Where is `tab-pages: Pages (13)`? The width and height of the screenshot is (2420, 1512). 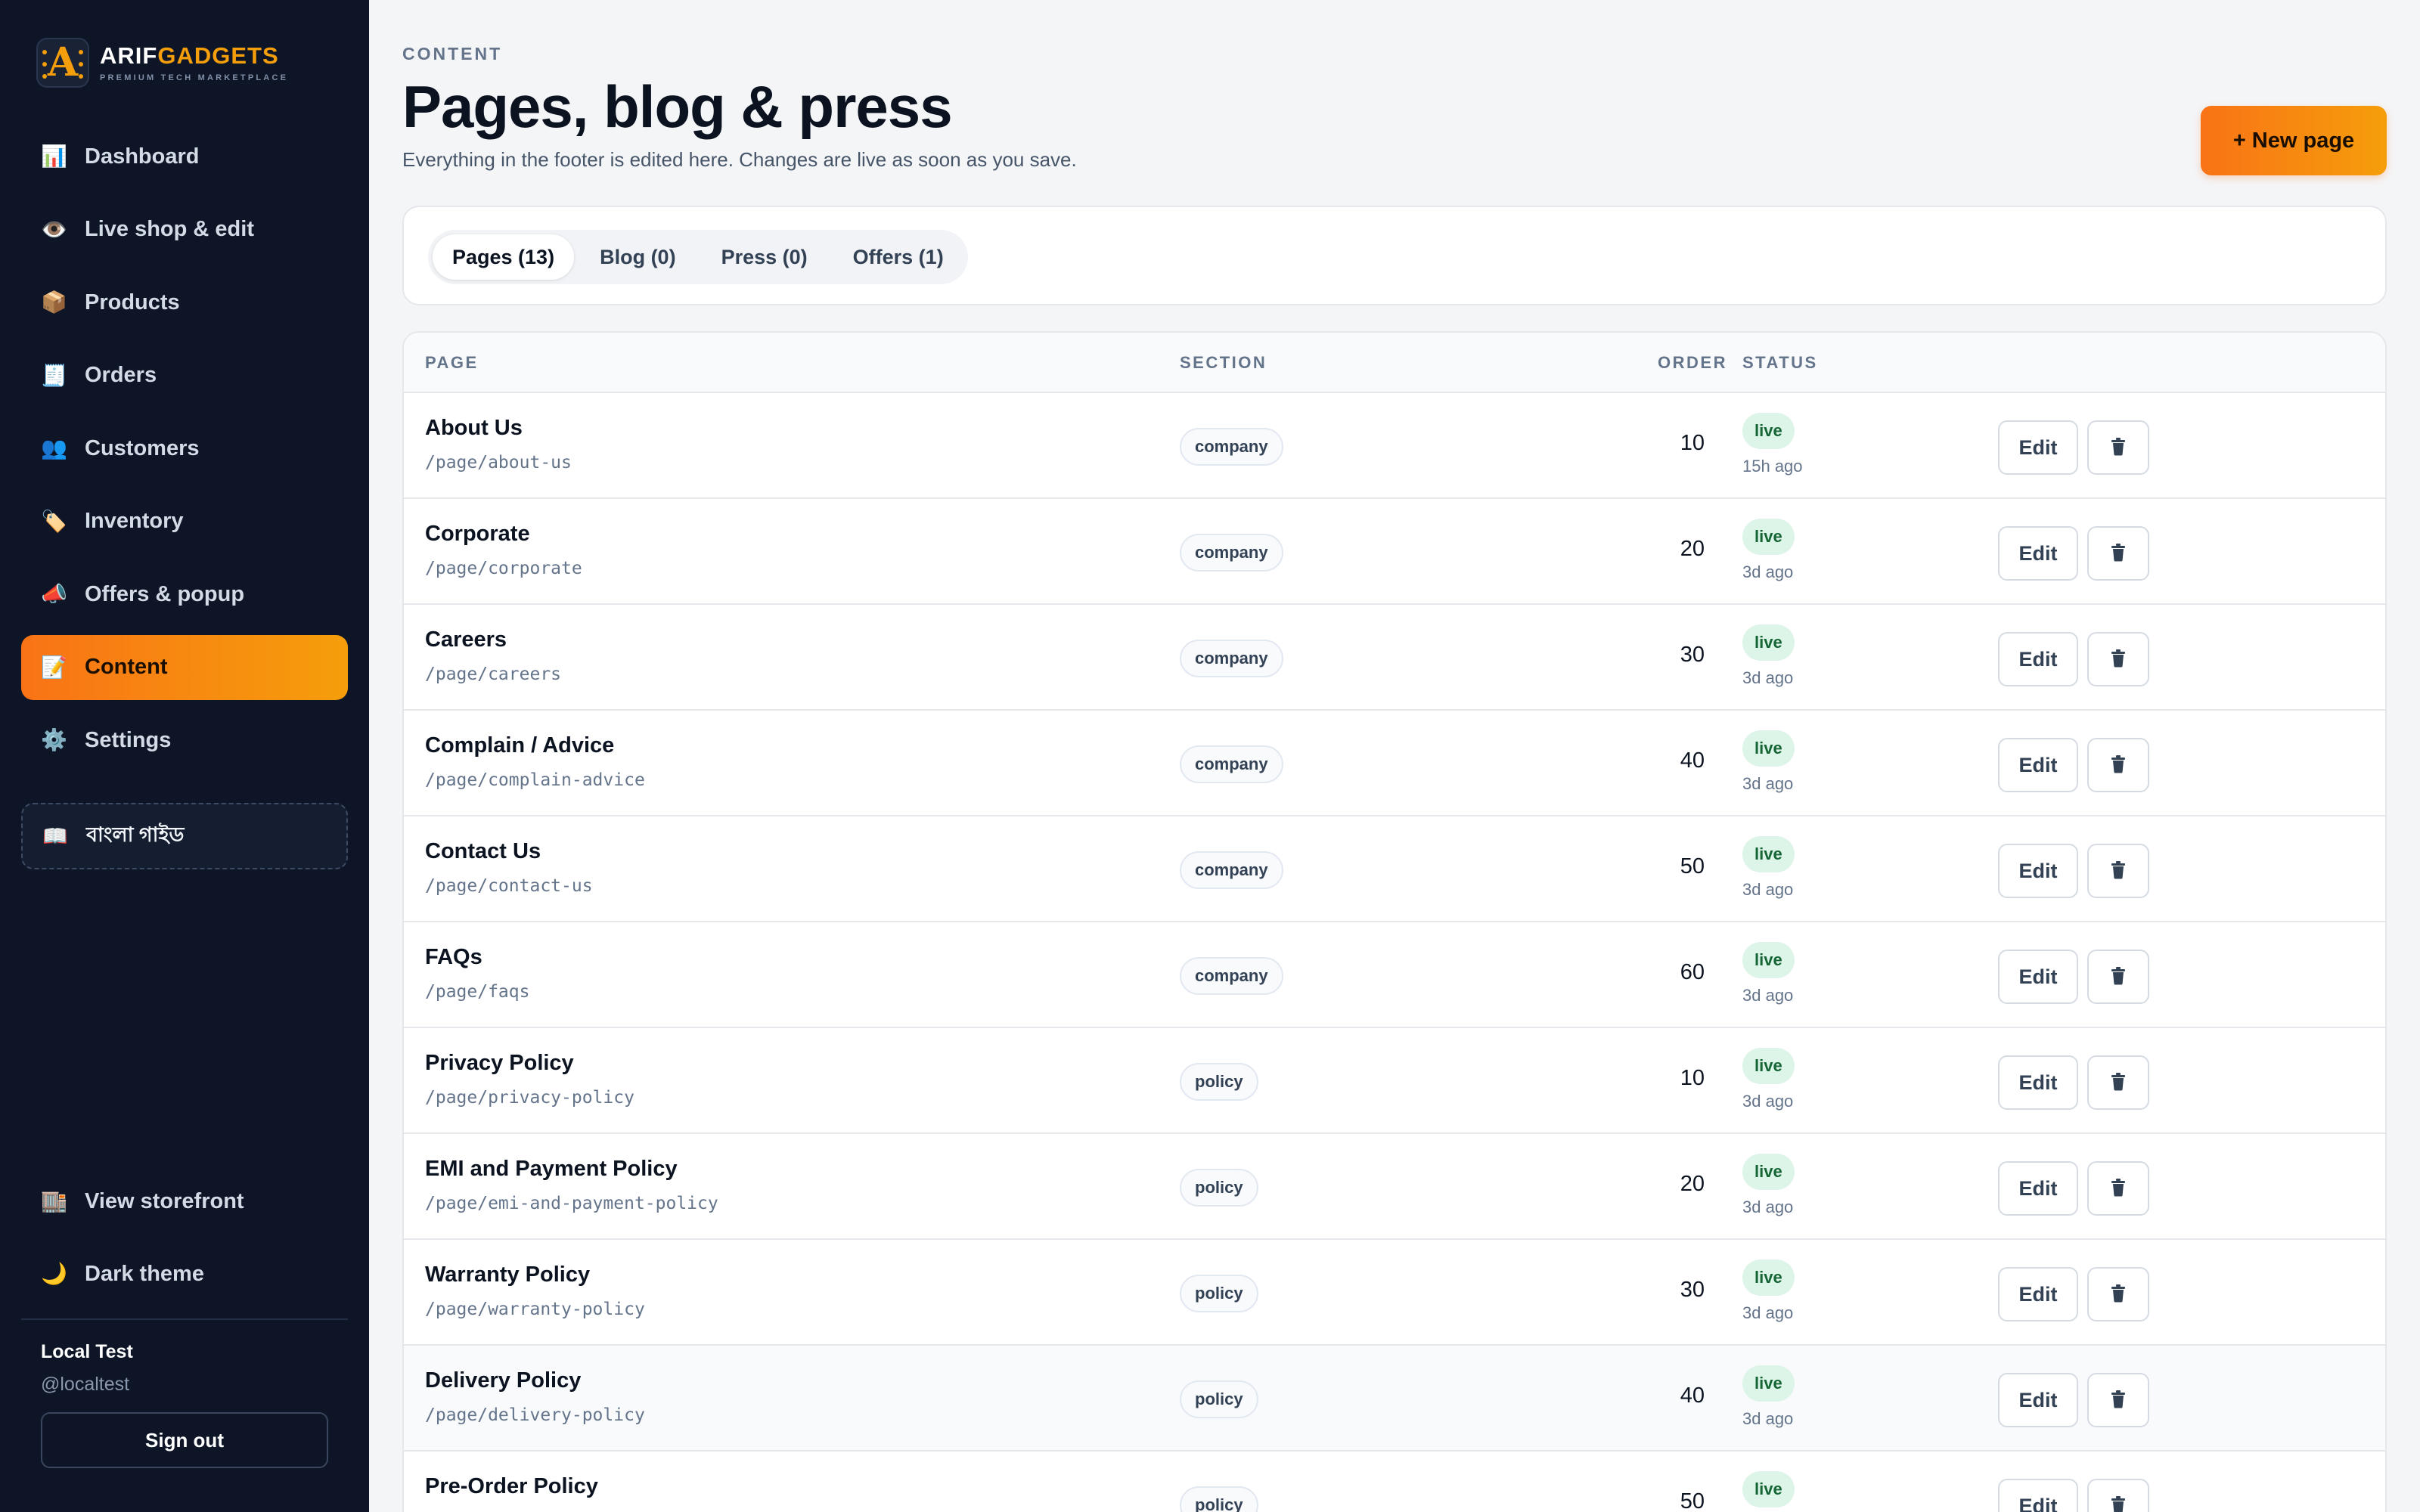 tab-pages: Pages (13) is located at coordinates (504, 257).